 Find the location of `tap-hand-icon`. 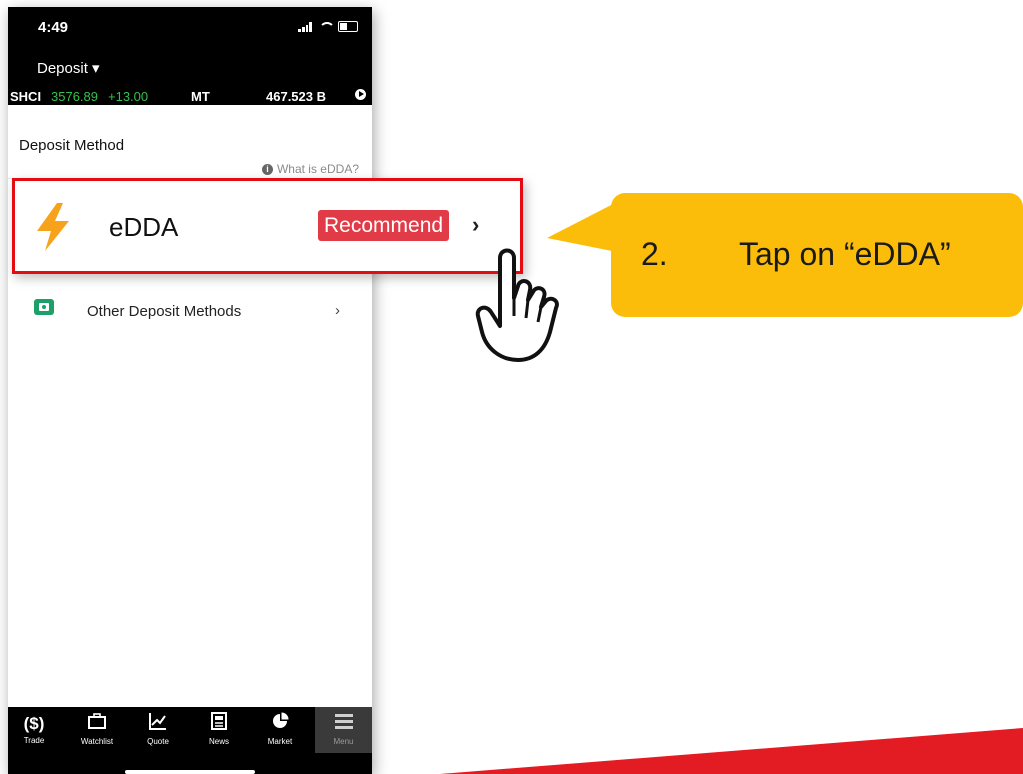

tap-hand-icon is located at coordinates (517, 305).